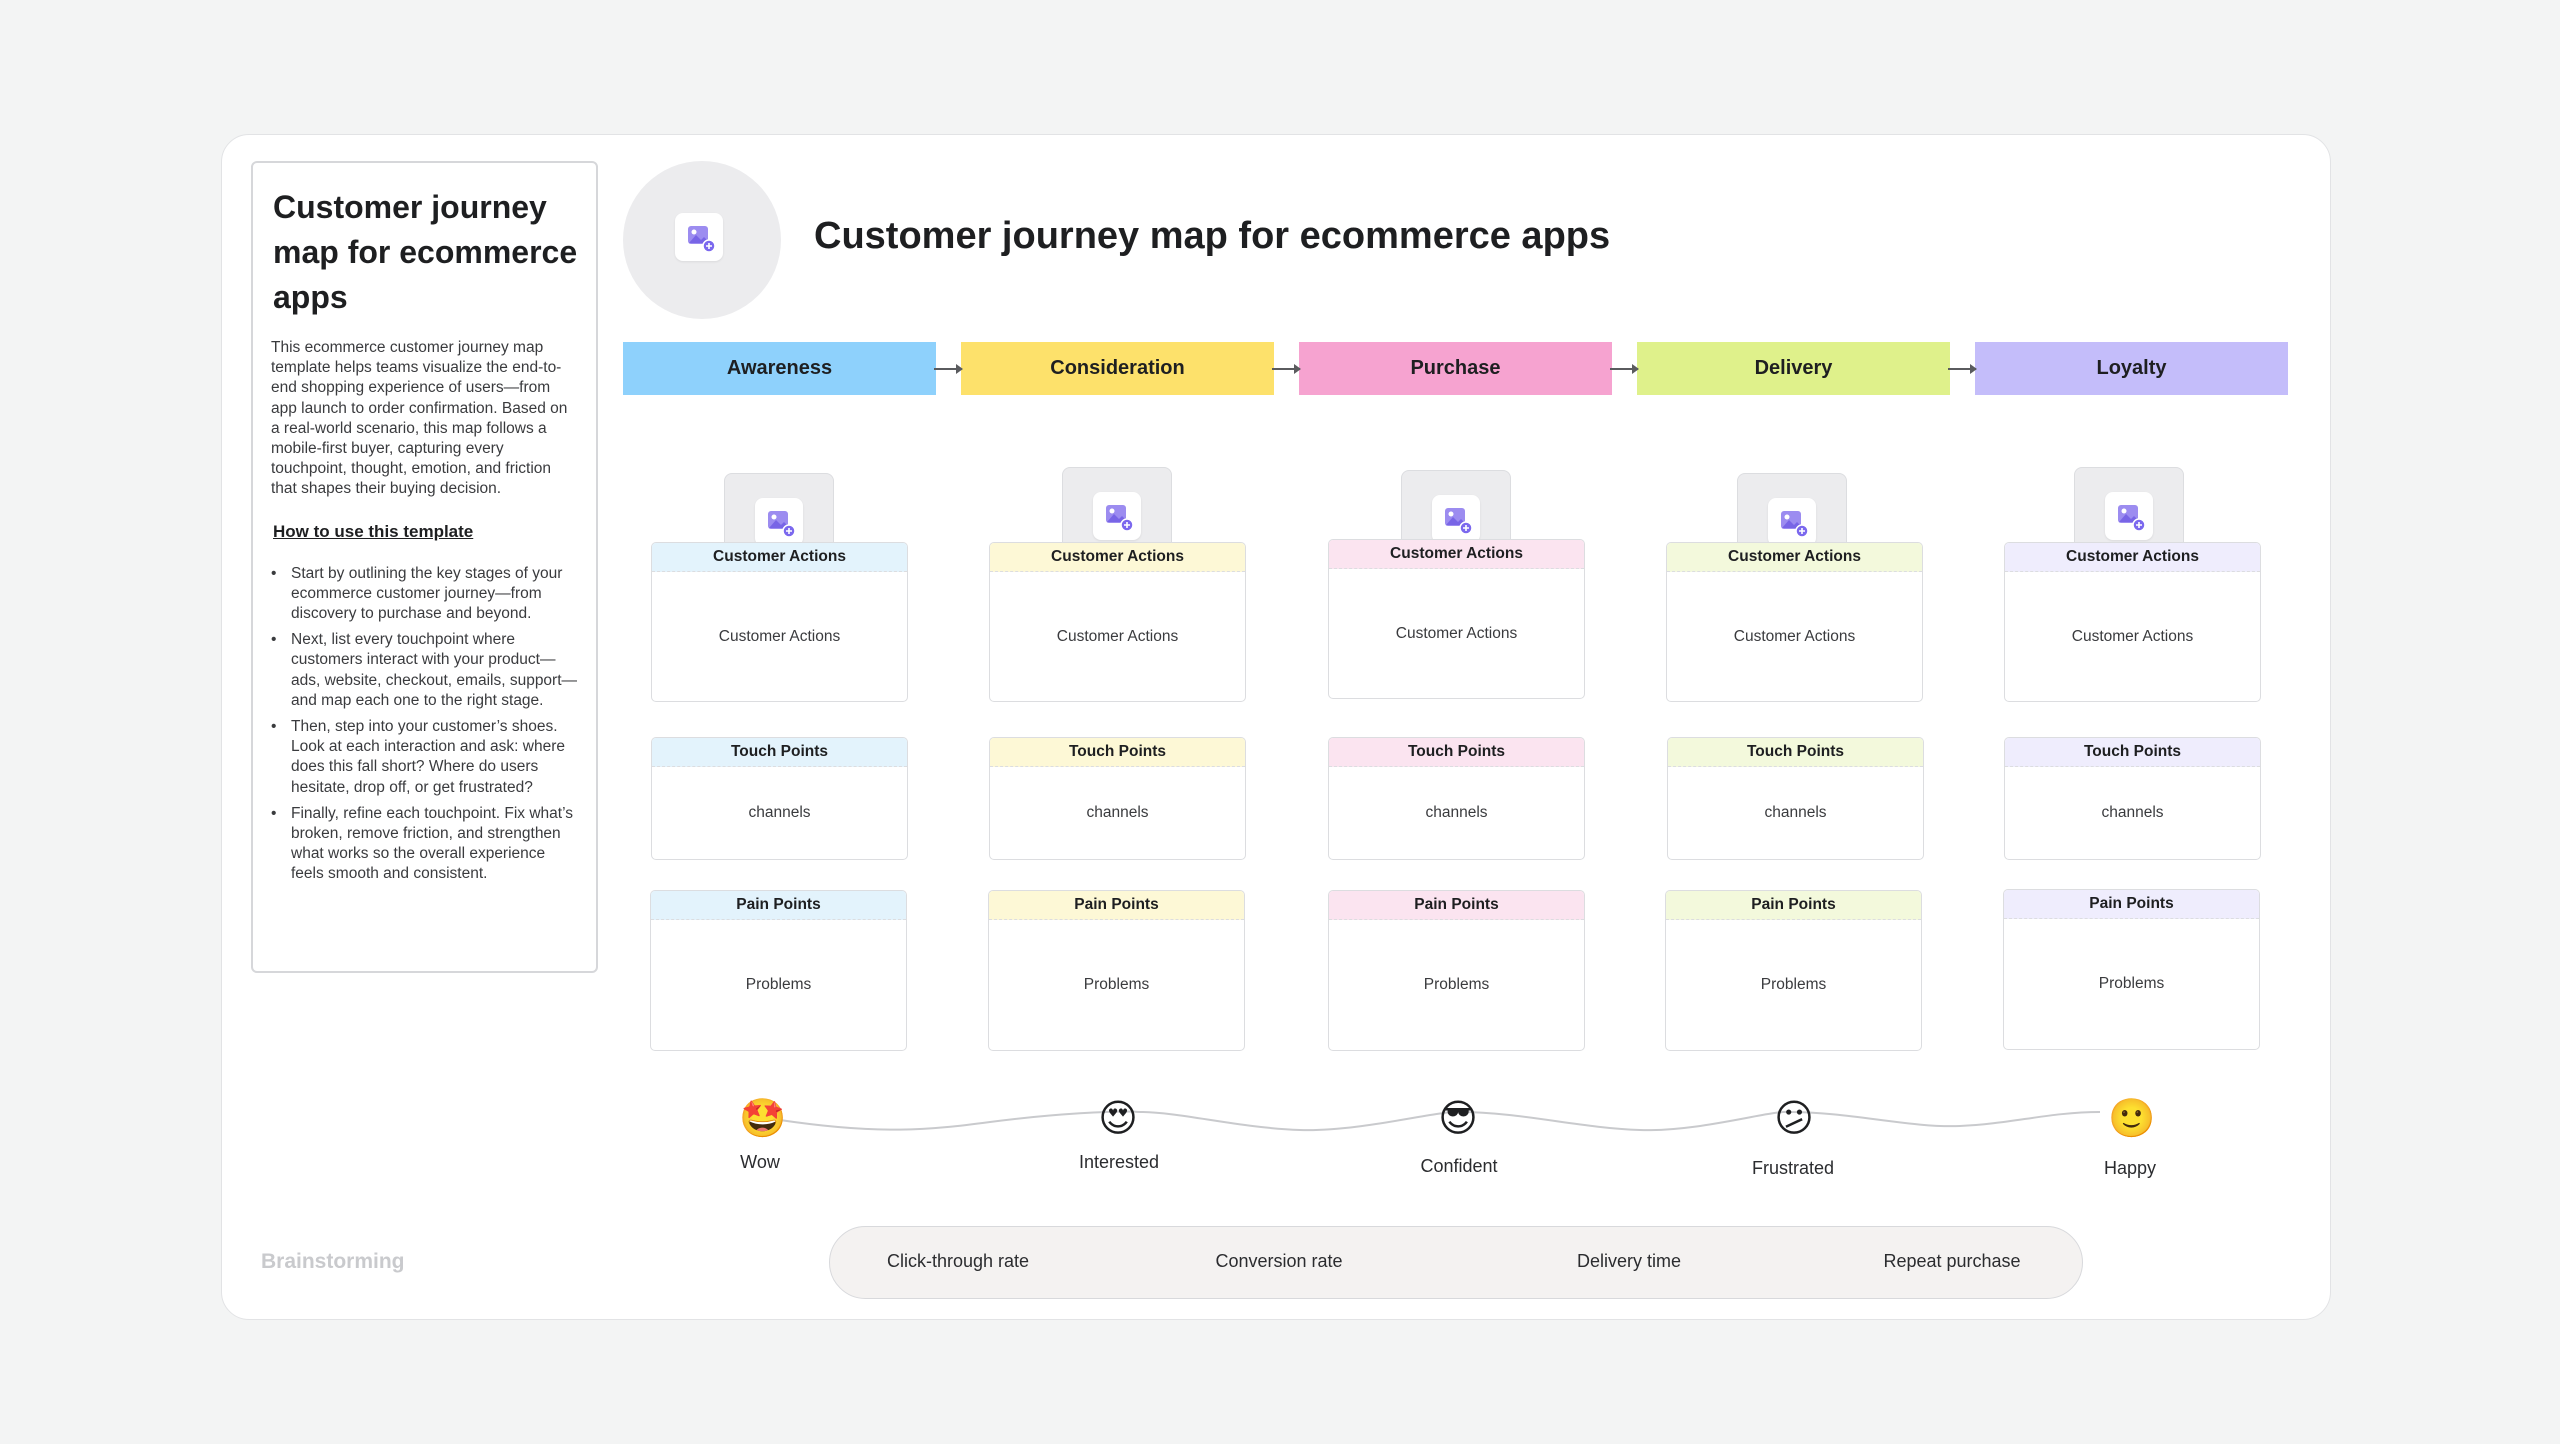  What do you see at coordinates (1279, 1261) in the screenshot?
I see `metric-label: Conversion rate` at bounding box center [1279, 1261].